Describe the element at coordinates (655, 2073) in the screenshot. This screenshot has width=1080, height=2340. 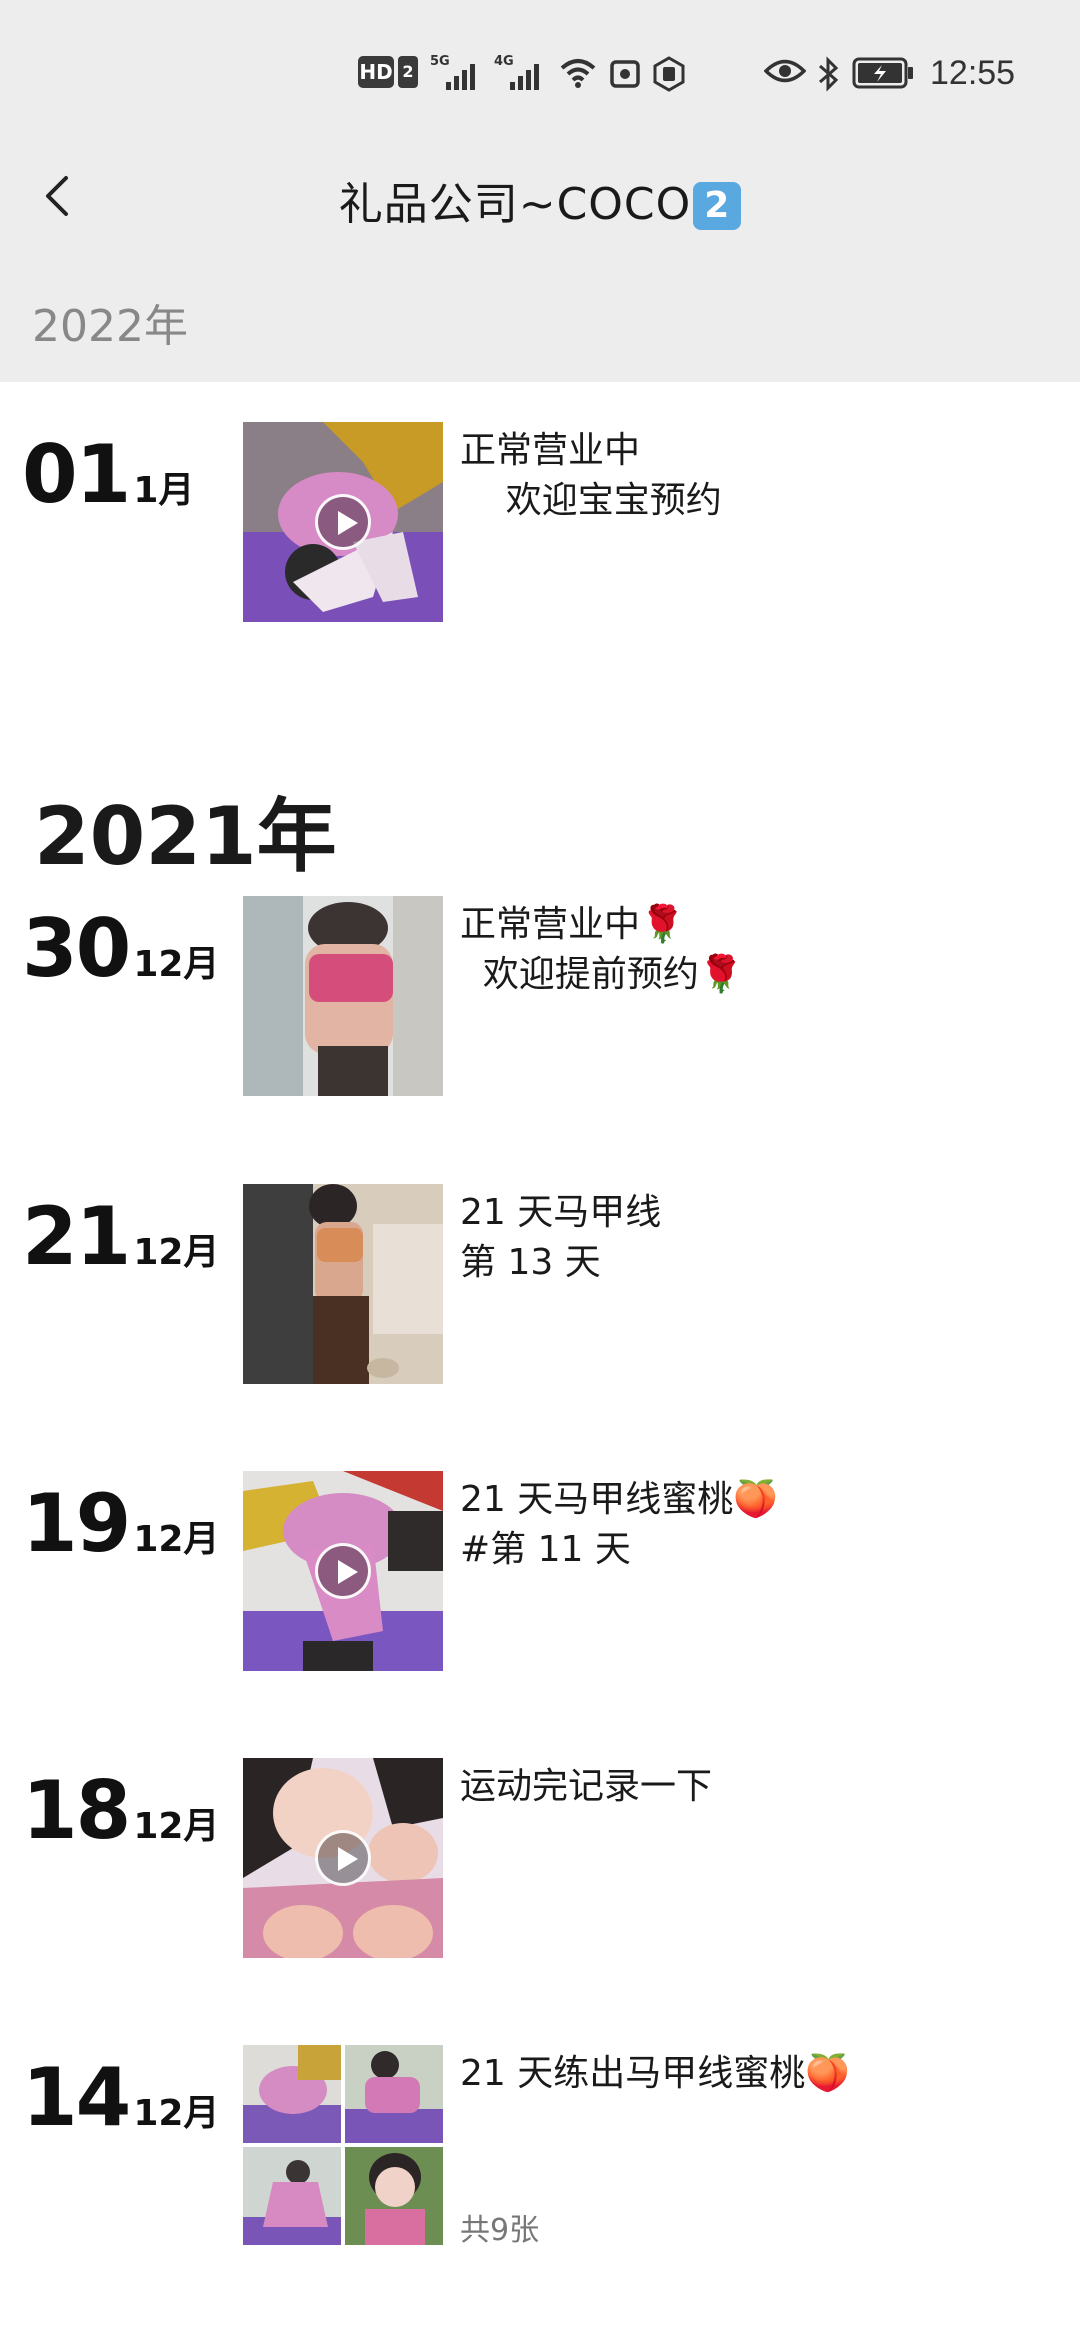
I see `post-caption: 21 天练出马甲线蜜桃🍑` at that location.